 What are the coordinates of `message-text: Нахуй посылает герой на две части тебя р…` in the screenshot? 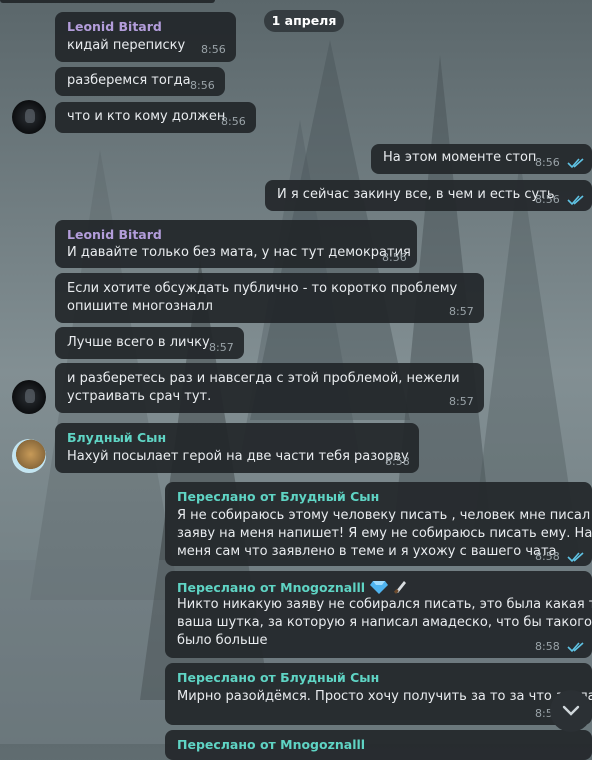 It's located at (238, 456).